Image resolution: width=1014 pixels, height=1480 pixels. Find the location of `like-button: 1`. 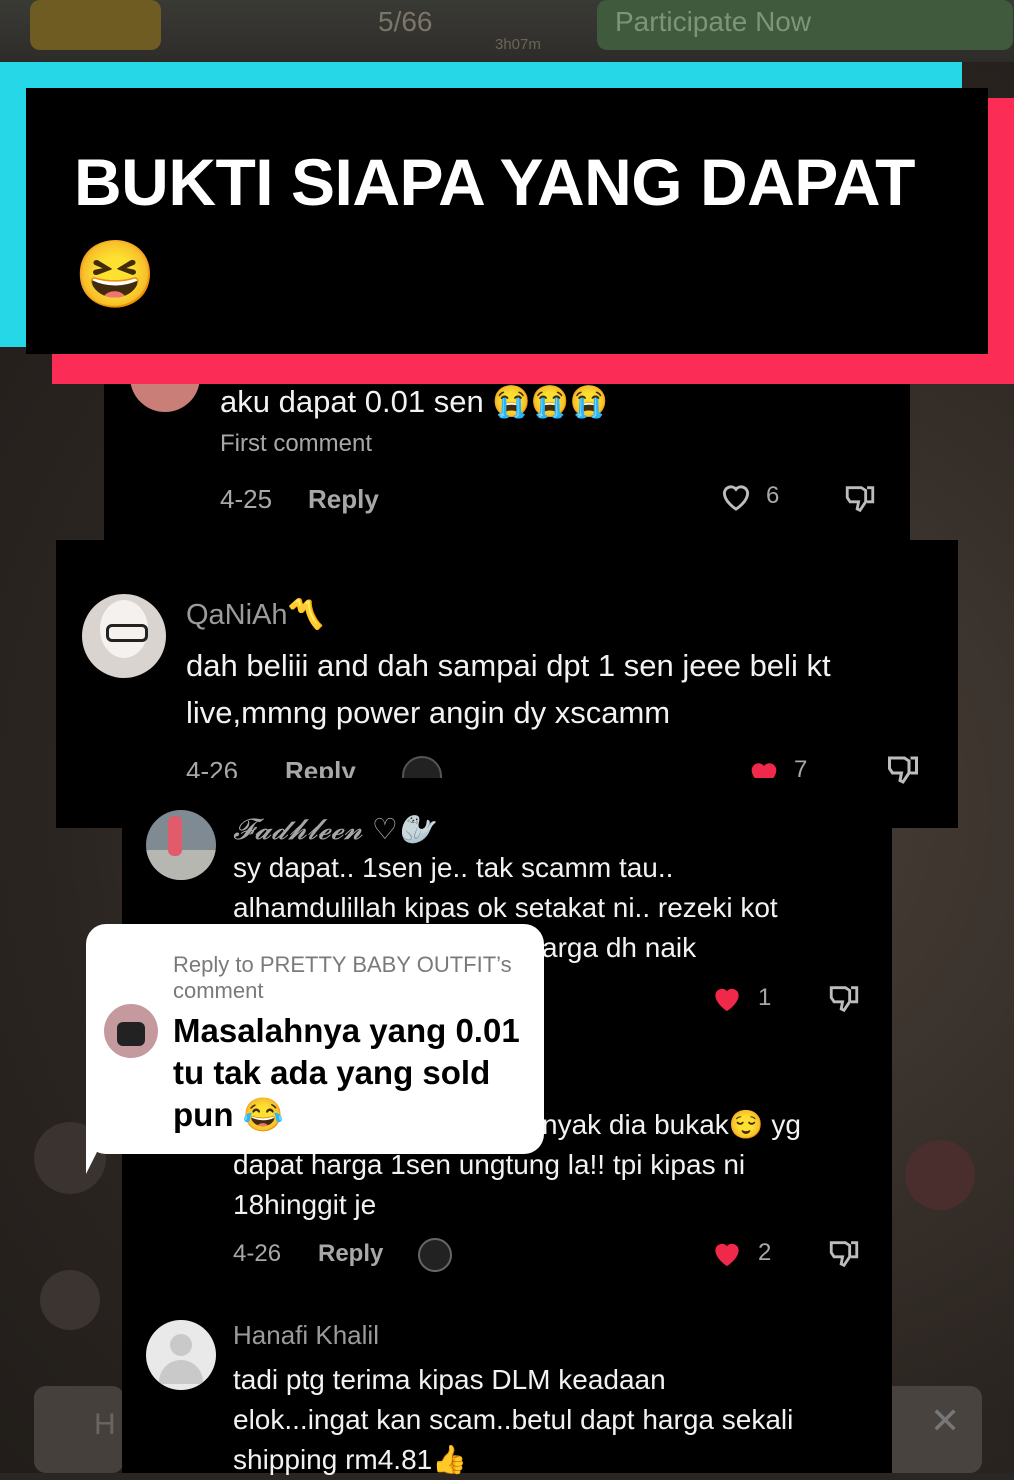

like-button: 1 is located at coordinates (739, 998).